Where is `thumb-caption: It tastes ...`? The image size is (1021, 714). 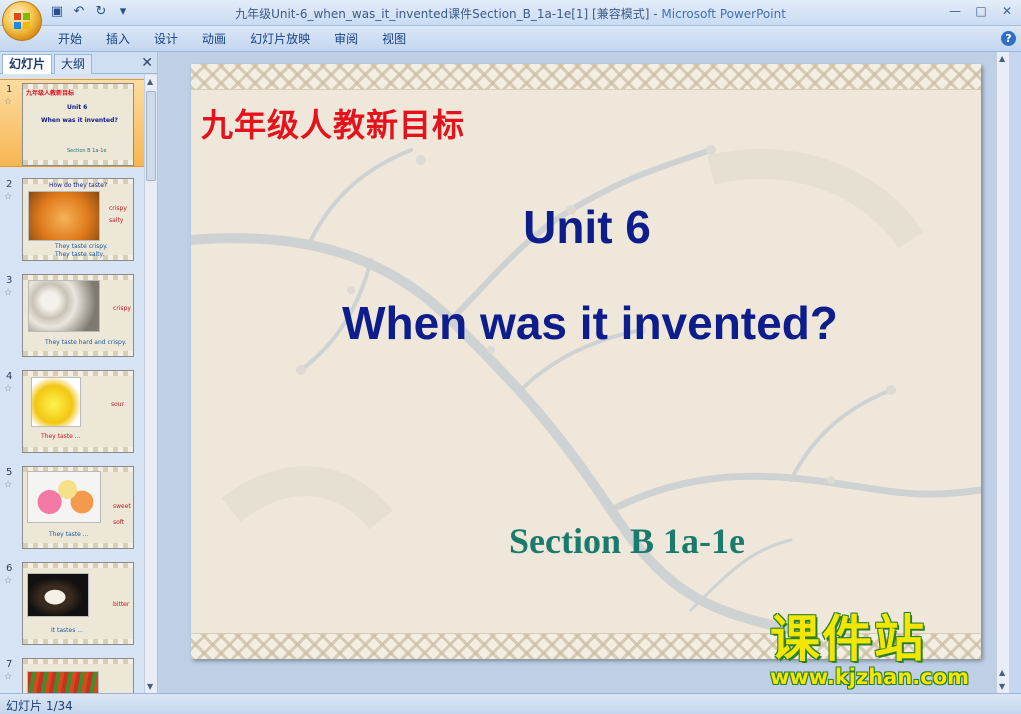 thumb-caption: It tastes ... is located at coordinates (67, 630).